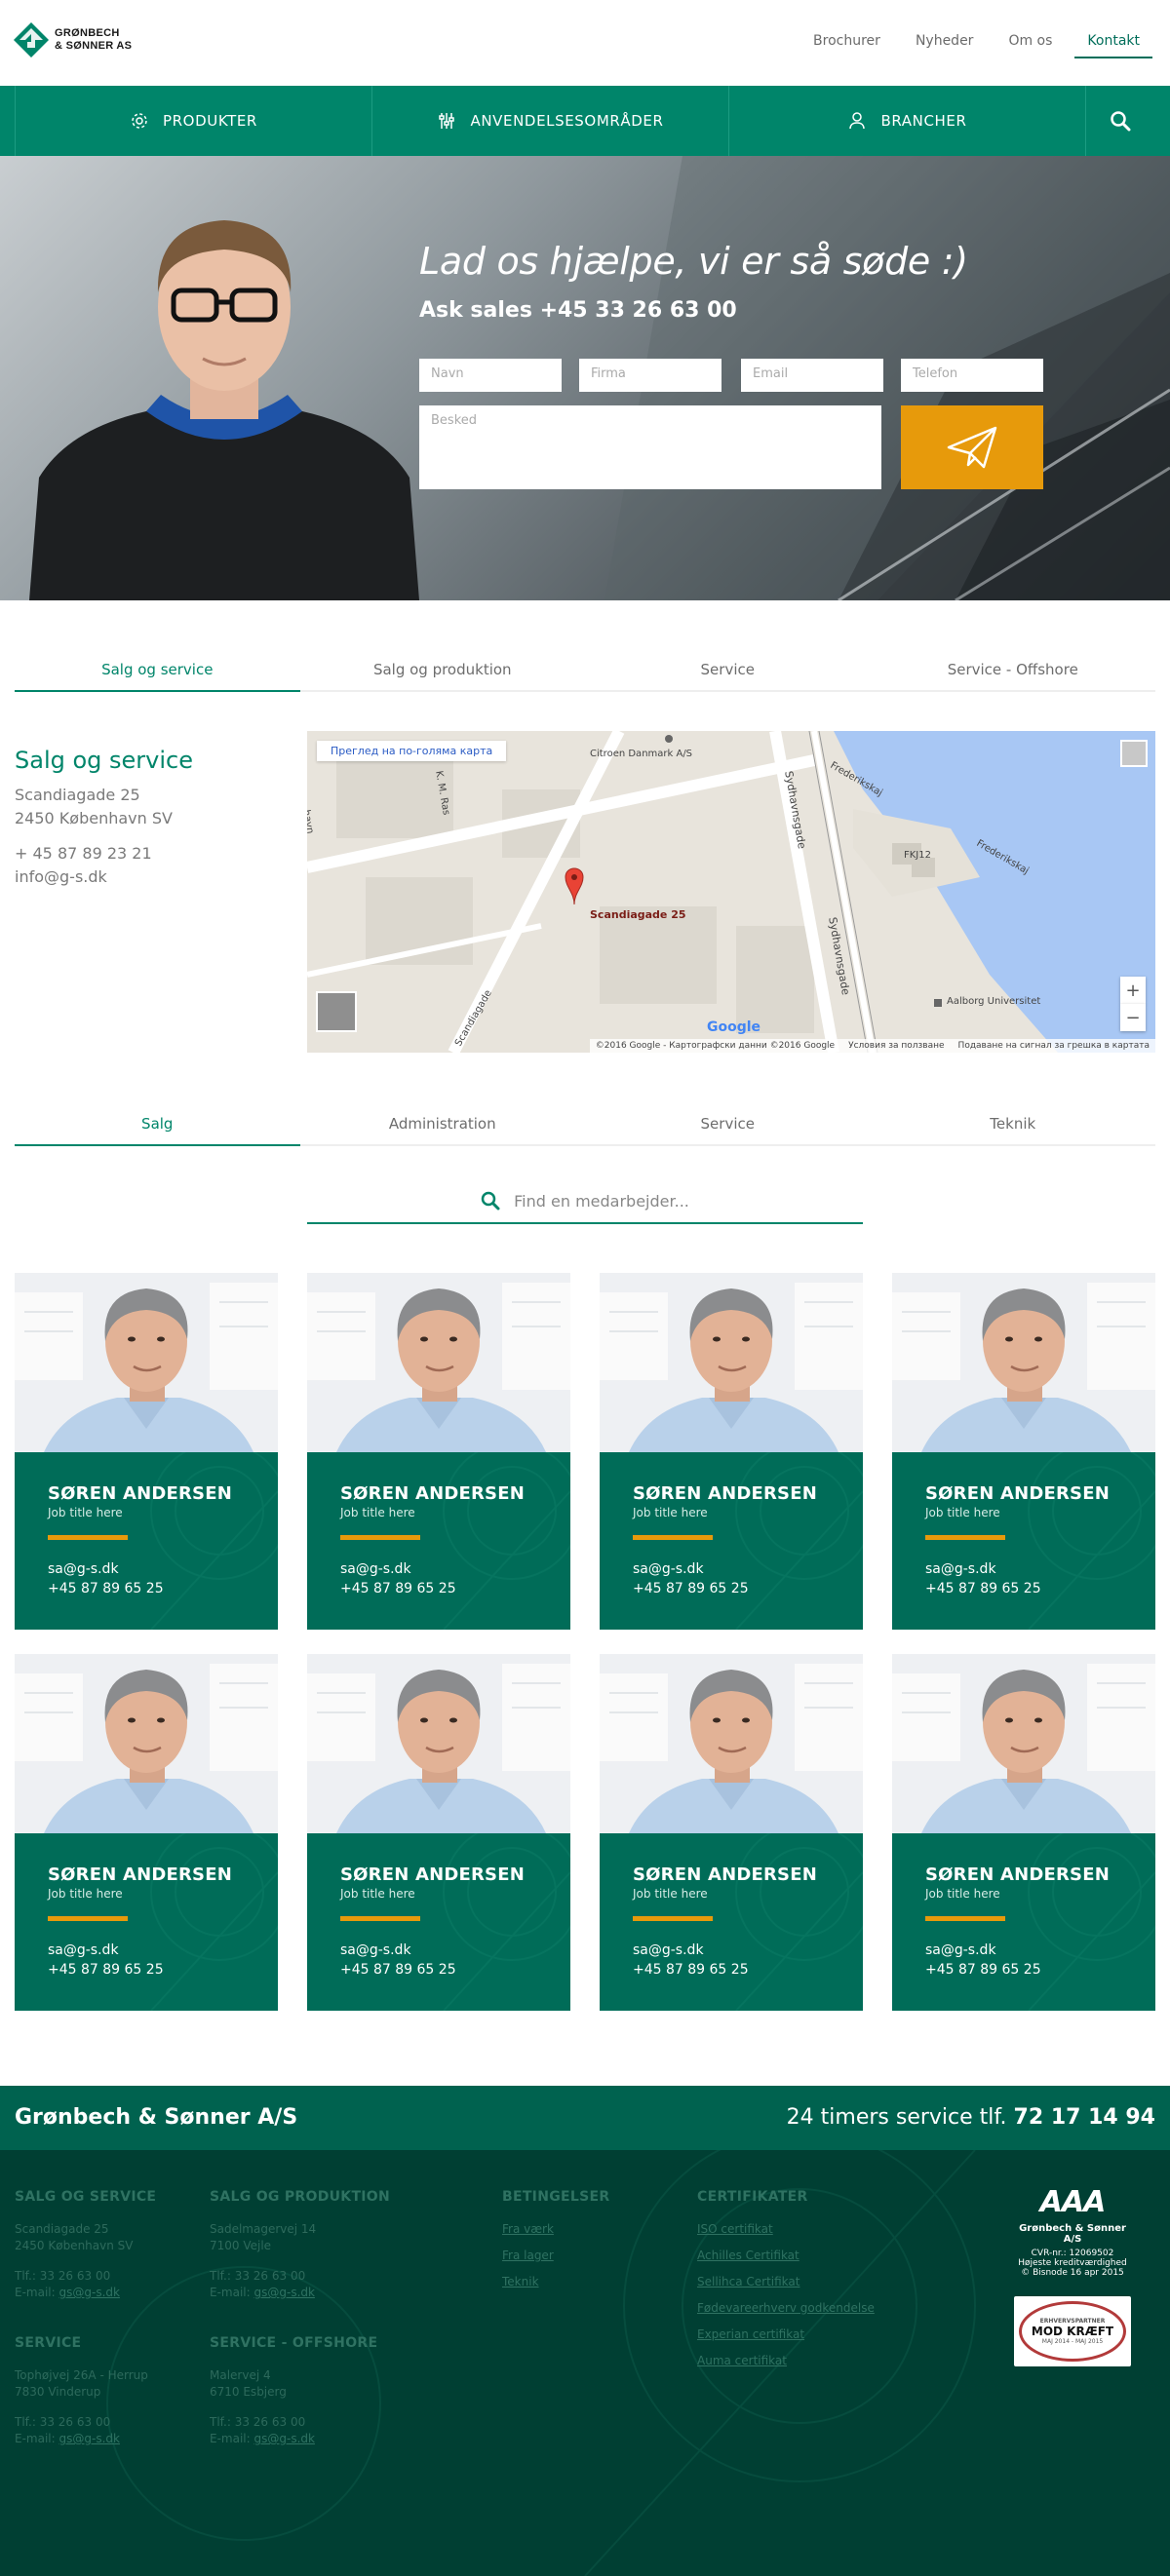 The height and width of the screenshot is (2576, 1170). I want to click on name-field: Navn, so click(490, 375).